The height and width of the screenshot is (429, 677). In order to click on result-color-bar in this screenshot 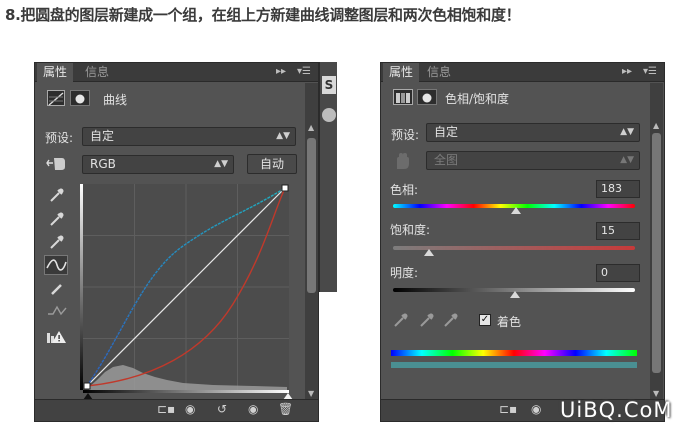, I will do `click(514, 365)`.